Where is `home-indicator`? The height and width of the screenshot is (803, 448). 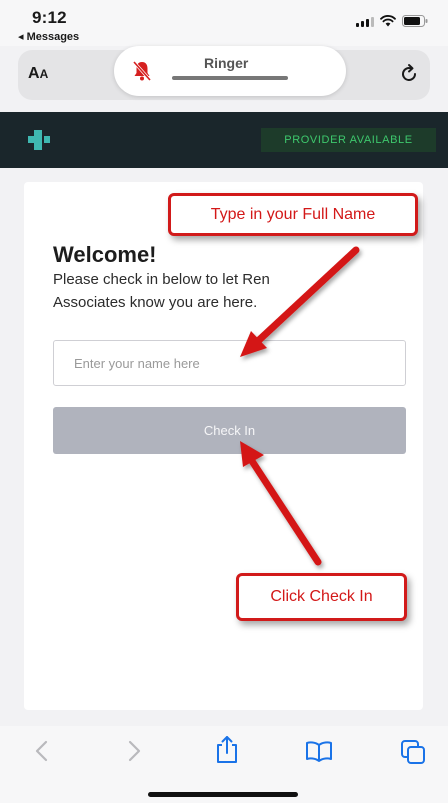 home-indicator is located at coordinates (223, 794).